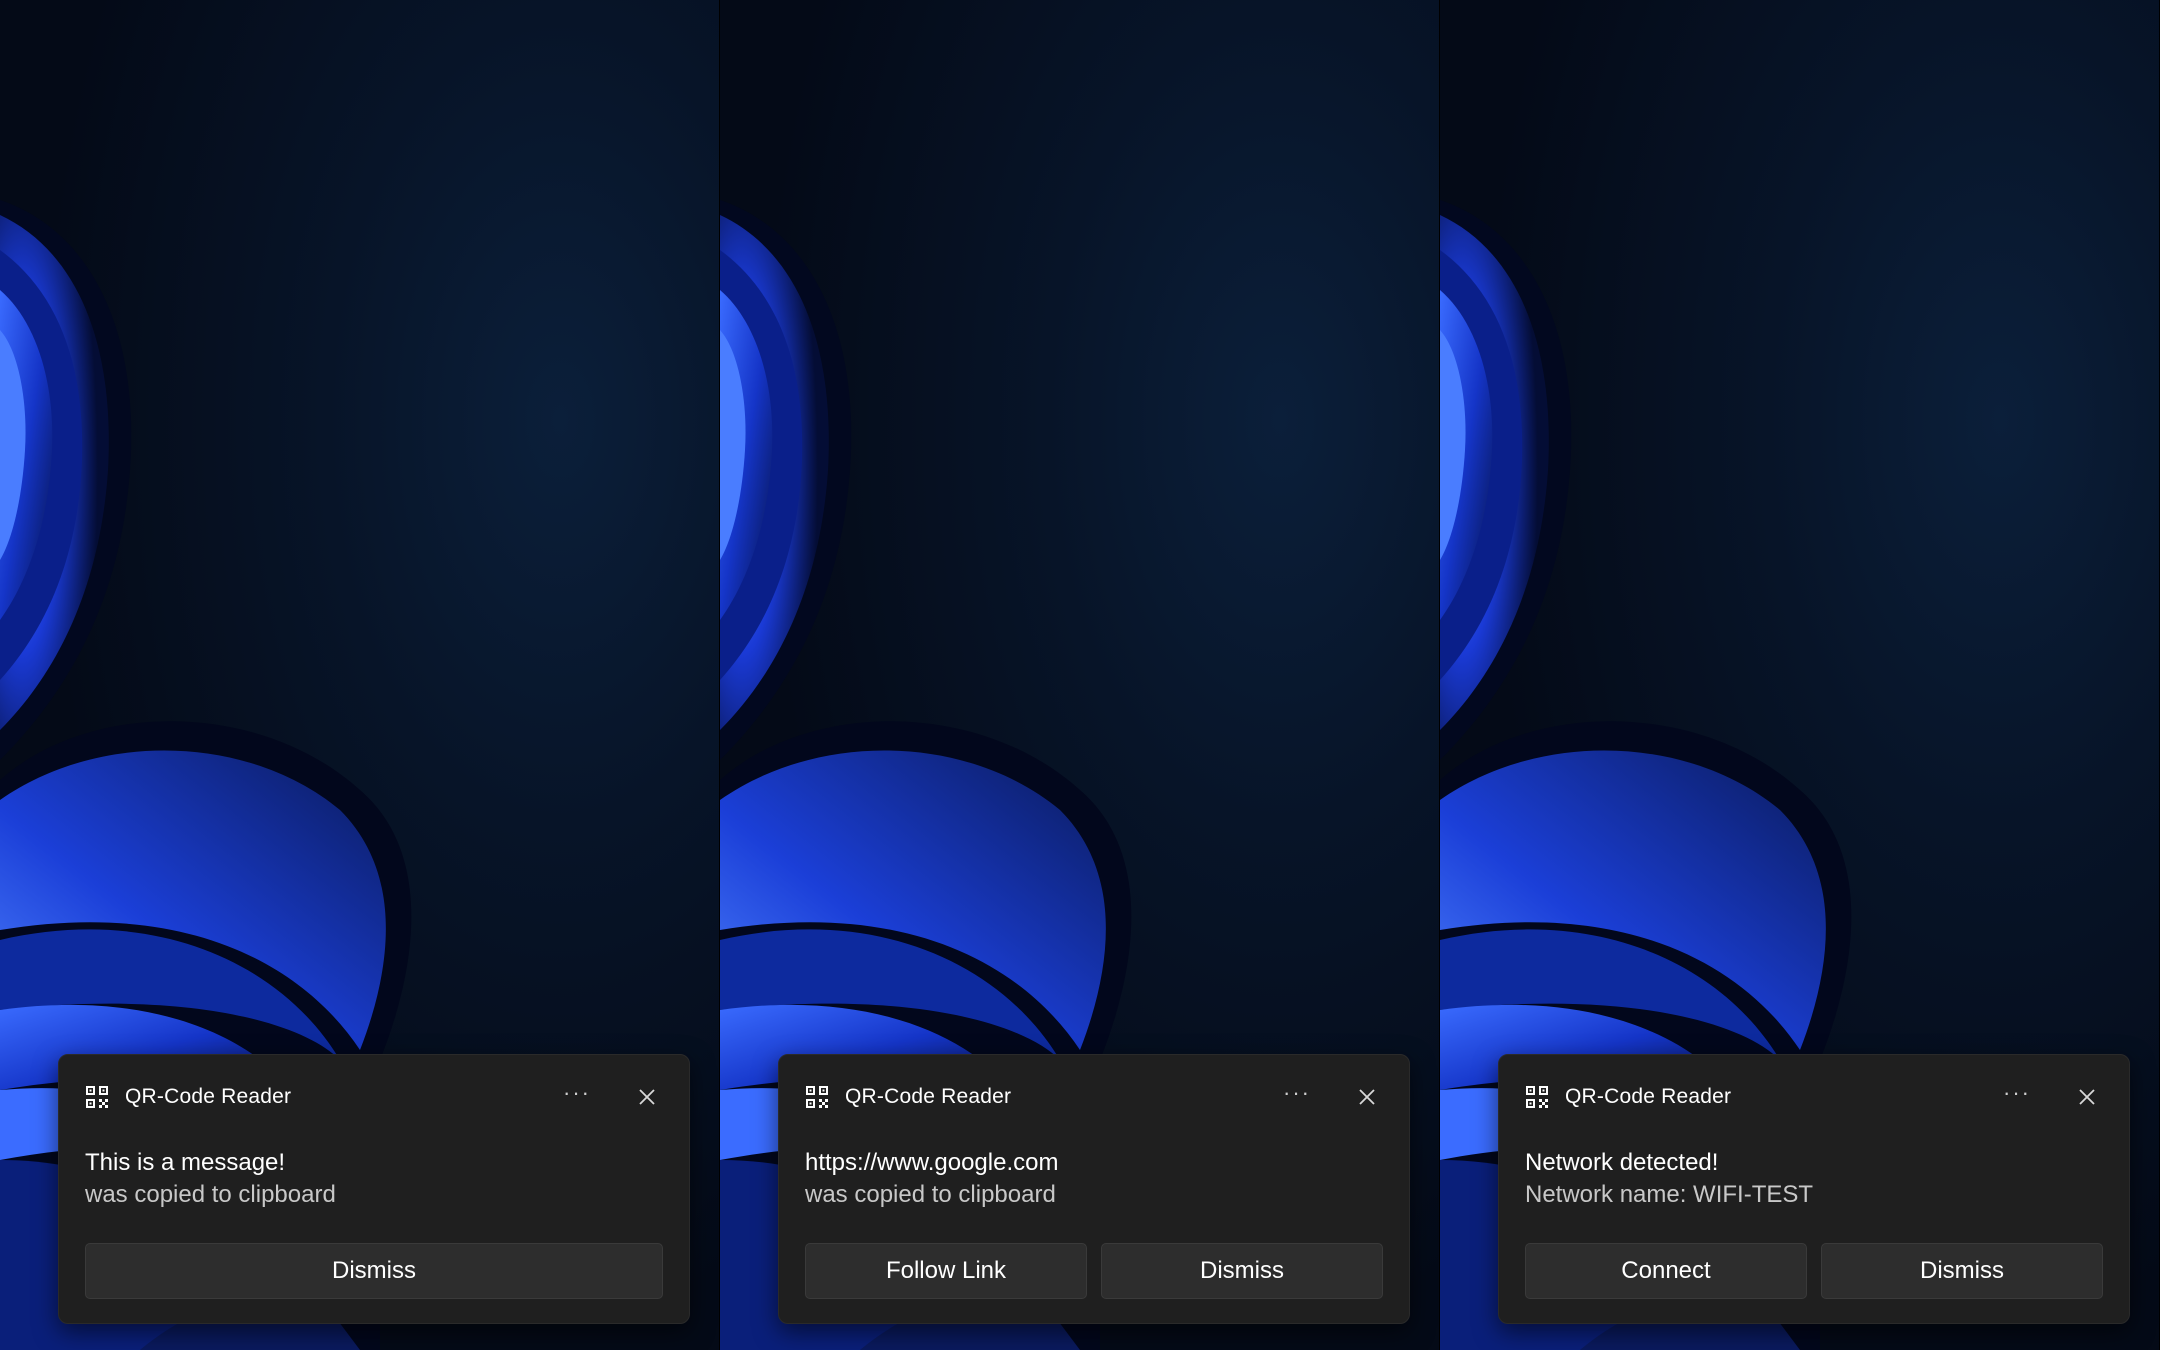 The height and width of the screenshot is (1350, 2160). What do you see at coordinates (1666, 1271) in the screenshot?
I see `connect-button: Connect` at bounding box center [1666, 1271].